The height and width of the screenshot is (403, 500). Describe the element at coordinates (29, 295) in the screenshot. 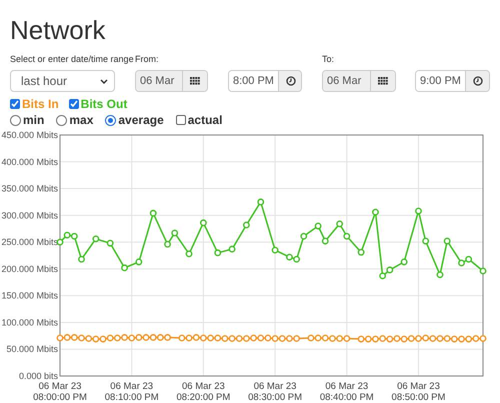

I see `y-tick-label: 150.000 Mbits` at that location.